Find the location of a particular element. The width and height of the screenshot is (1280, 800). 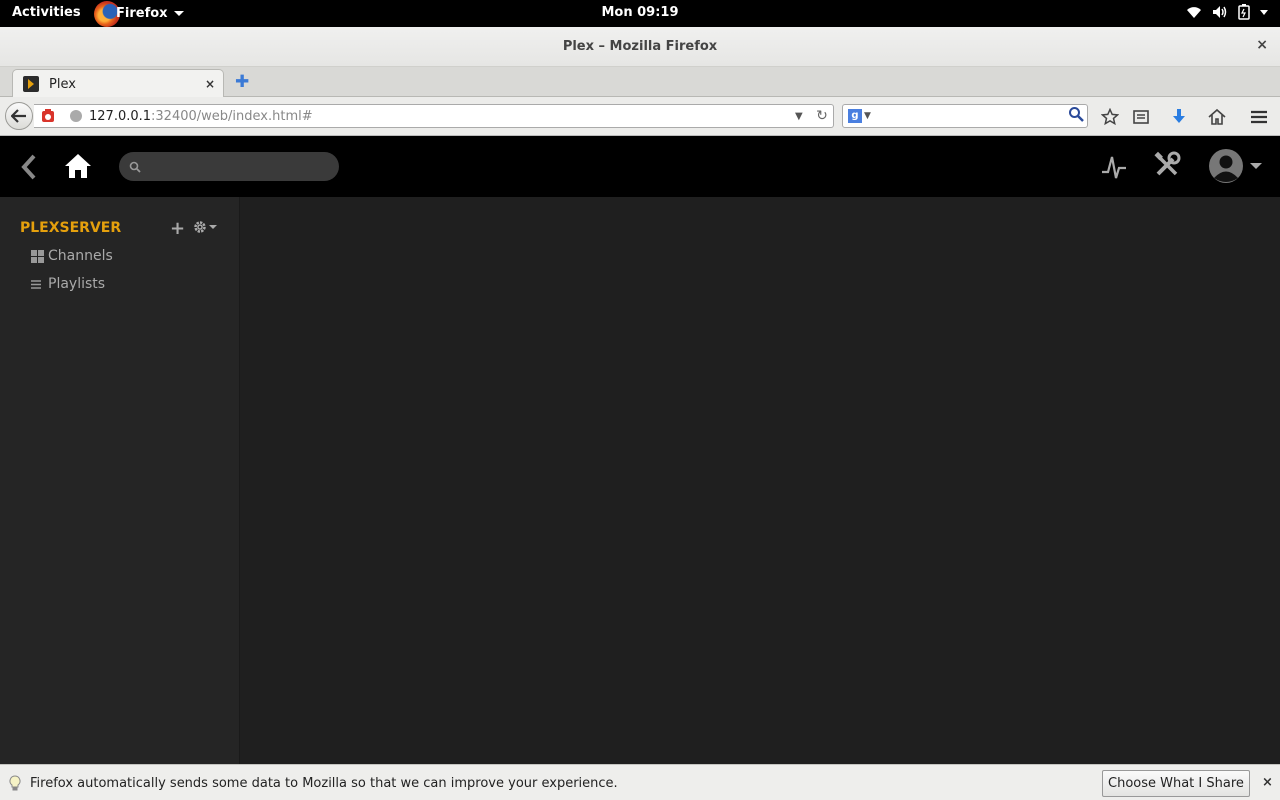

system-top-bar: Activities Firefox Mon 09:19 is located at coordinates (640, 13).